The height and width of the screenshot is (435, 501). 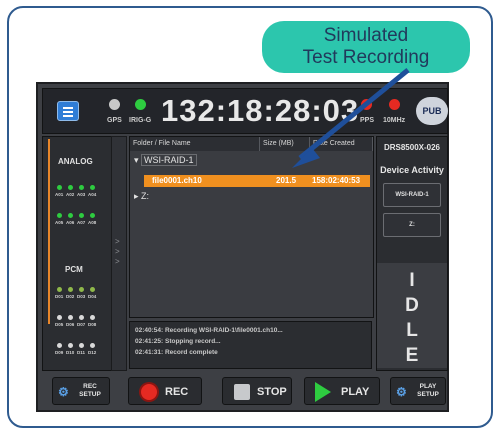 What do you see at coordinates (412, 147) in the screenshot?
I see `model-label: DRS8500X-026` at bounding box center [412, 147].